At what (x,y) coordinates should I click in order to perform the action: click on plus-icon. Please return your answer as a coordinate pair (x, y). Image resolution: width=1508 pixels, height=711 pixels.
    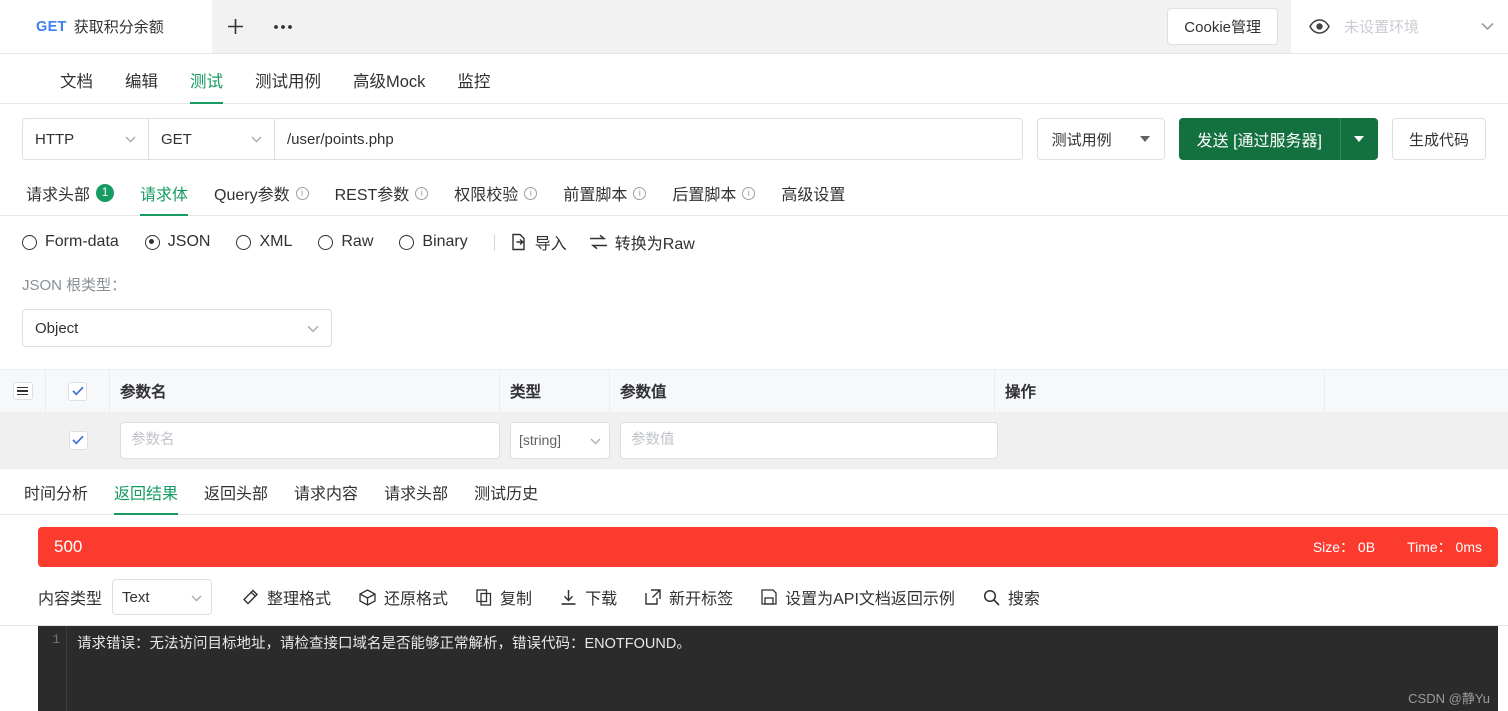
    Looking at the image, I should click on (235, 26).